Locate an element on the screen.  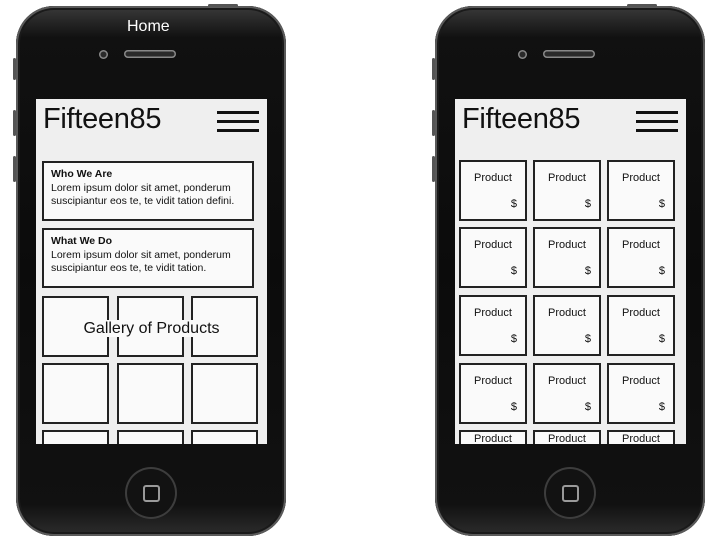
screen-caption: Home is located at coordinates (148, 26).